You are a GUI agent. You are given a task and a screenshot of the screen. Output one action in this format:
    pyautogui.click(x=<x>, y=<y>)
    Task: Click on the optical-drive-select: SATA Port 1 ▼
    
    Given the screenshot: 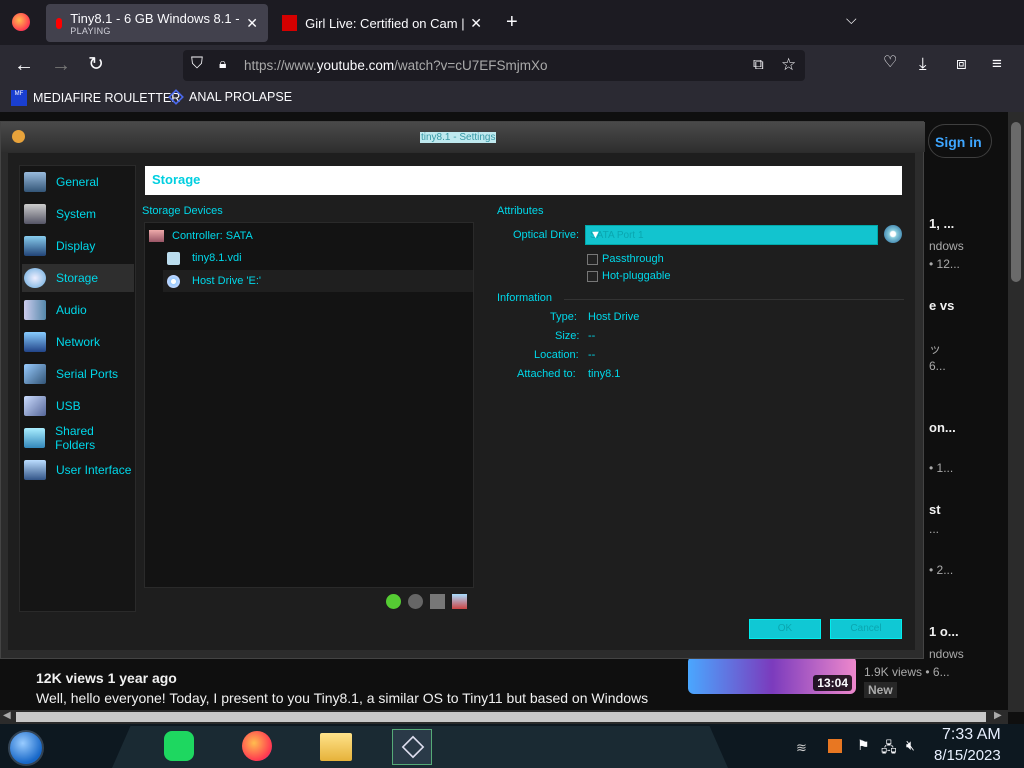 What is the action you would take?
    pyautogui.click(x=731, y=235)
    